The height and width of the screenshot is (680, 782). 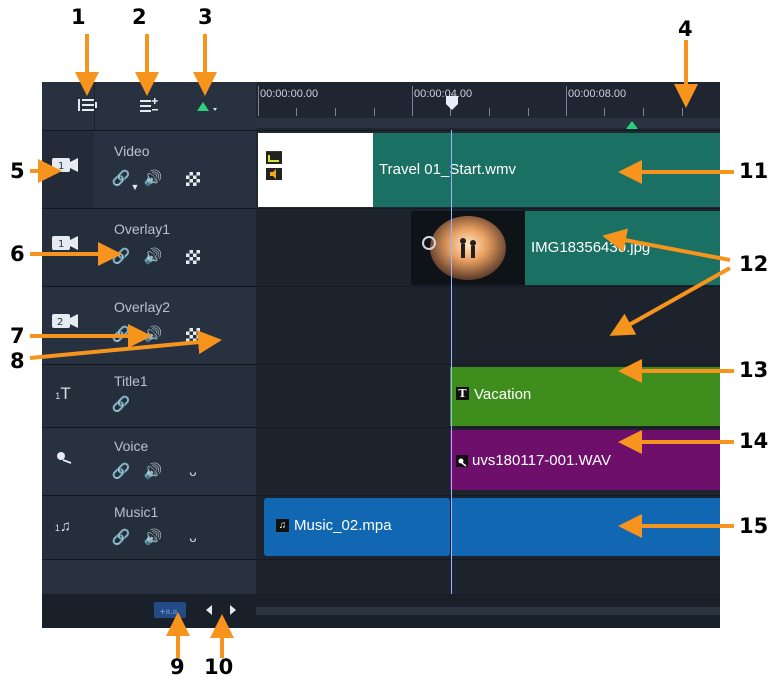 I want to click on callout-number: 9, so click(x=177, y=667).